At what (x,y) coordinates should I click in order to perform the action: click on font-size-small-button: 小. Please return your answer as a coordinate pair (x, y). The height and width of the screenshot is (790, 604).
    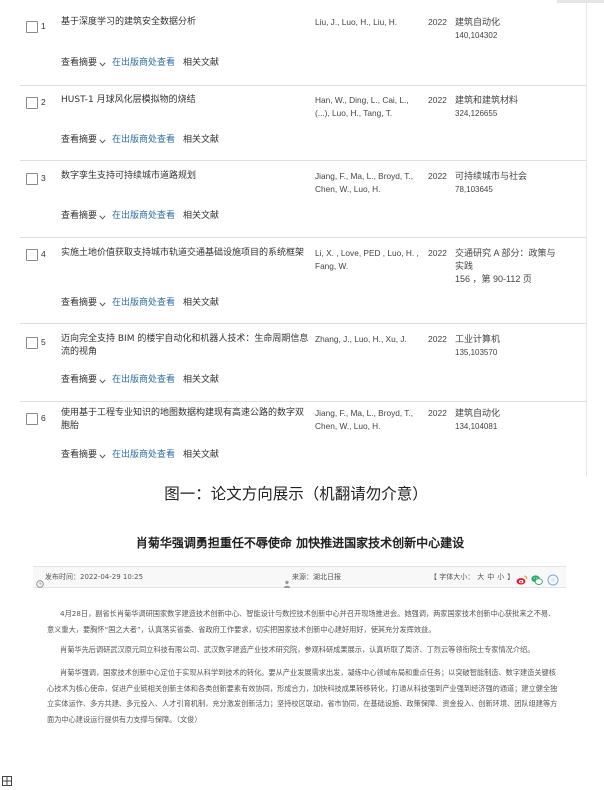
    Looking at the image, I should click on (500, 577).